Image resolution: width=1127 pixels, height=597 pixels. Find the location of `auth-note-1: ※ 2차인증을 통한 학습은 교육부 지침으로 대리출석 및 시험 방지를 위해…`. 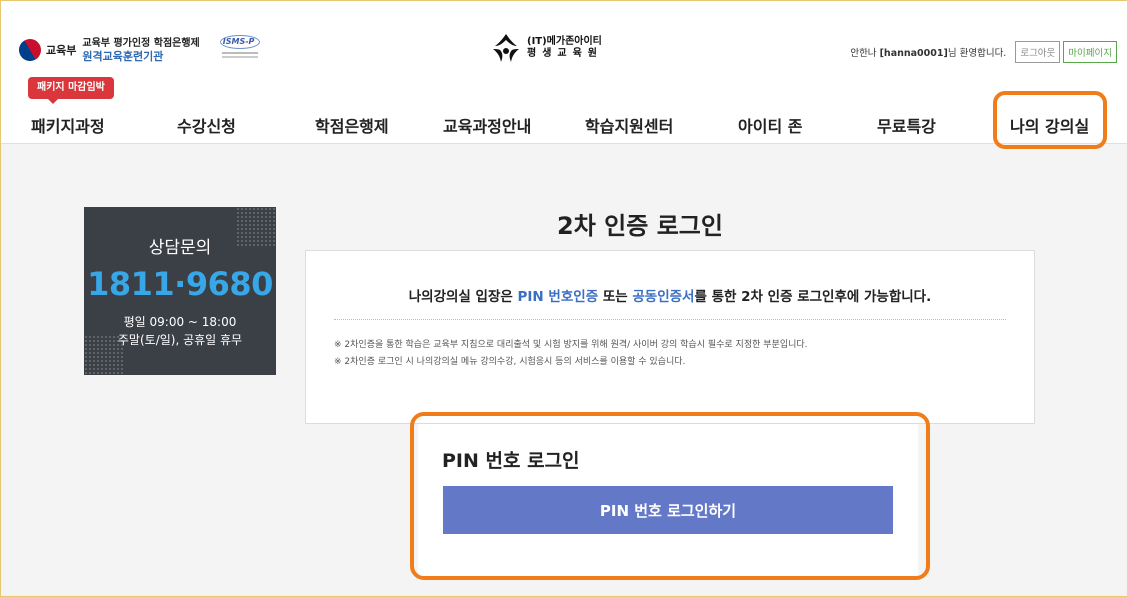

auth-note-1: ※ 2차인증을 통한 학습은 교육부 지침으로 대리출석 및 시험 방지를 위해… is located at coordinates (571, 345).